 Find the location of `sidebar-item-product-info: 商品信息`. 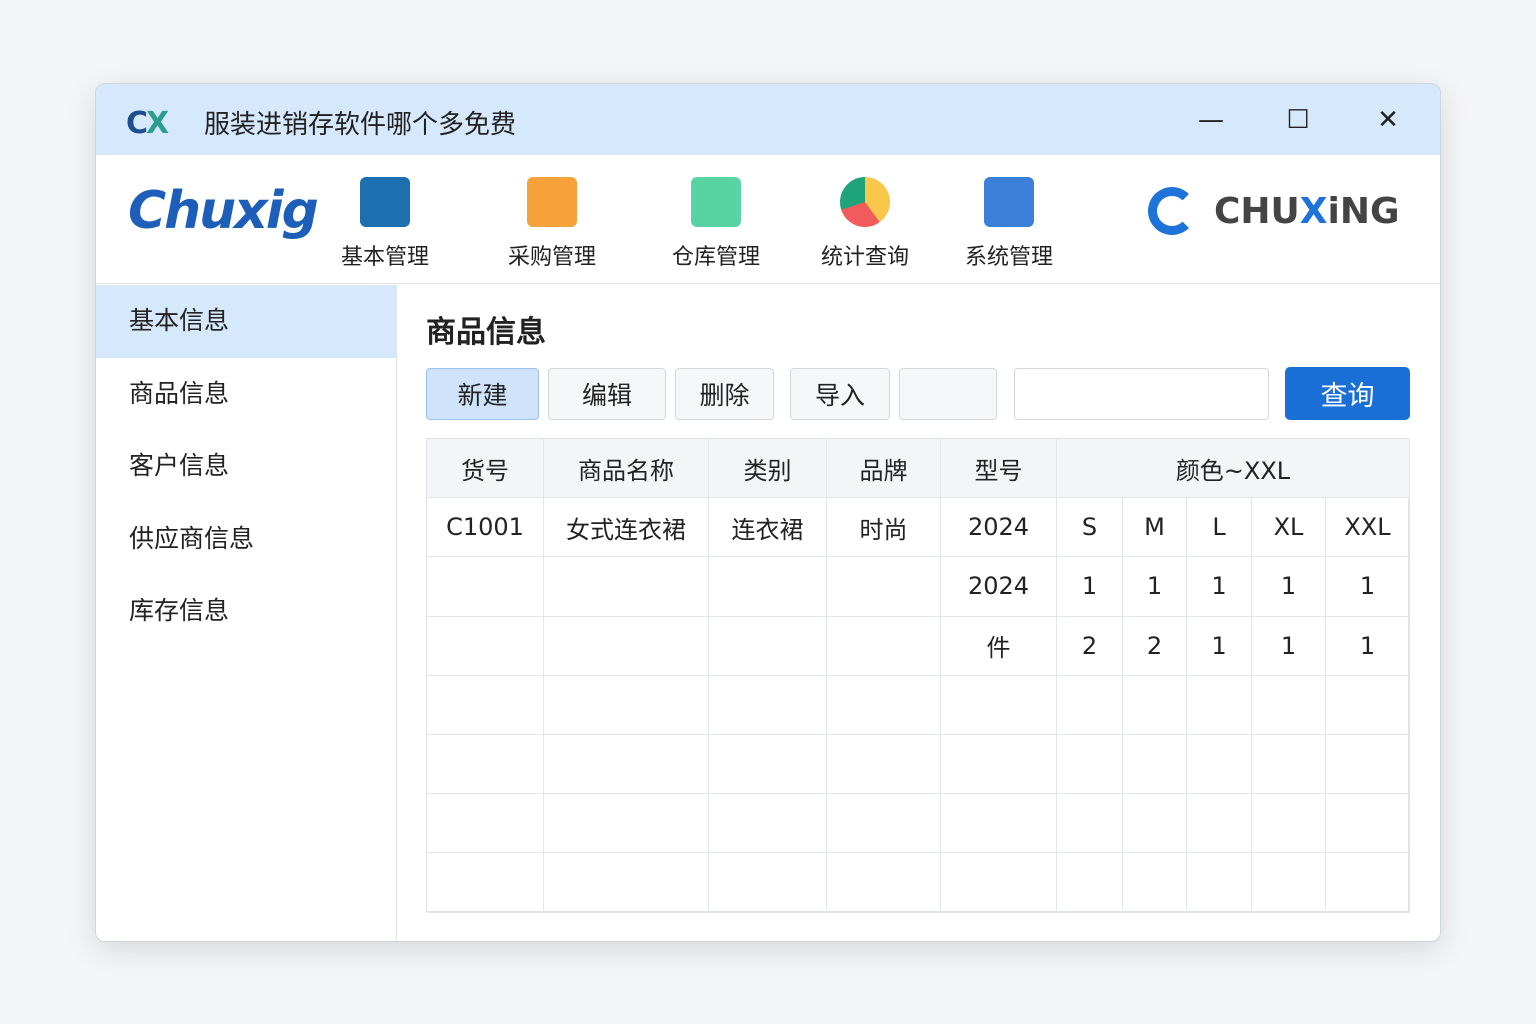

sidebar-item-product-info: 商品信息 is located at coordinates (246, 394).